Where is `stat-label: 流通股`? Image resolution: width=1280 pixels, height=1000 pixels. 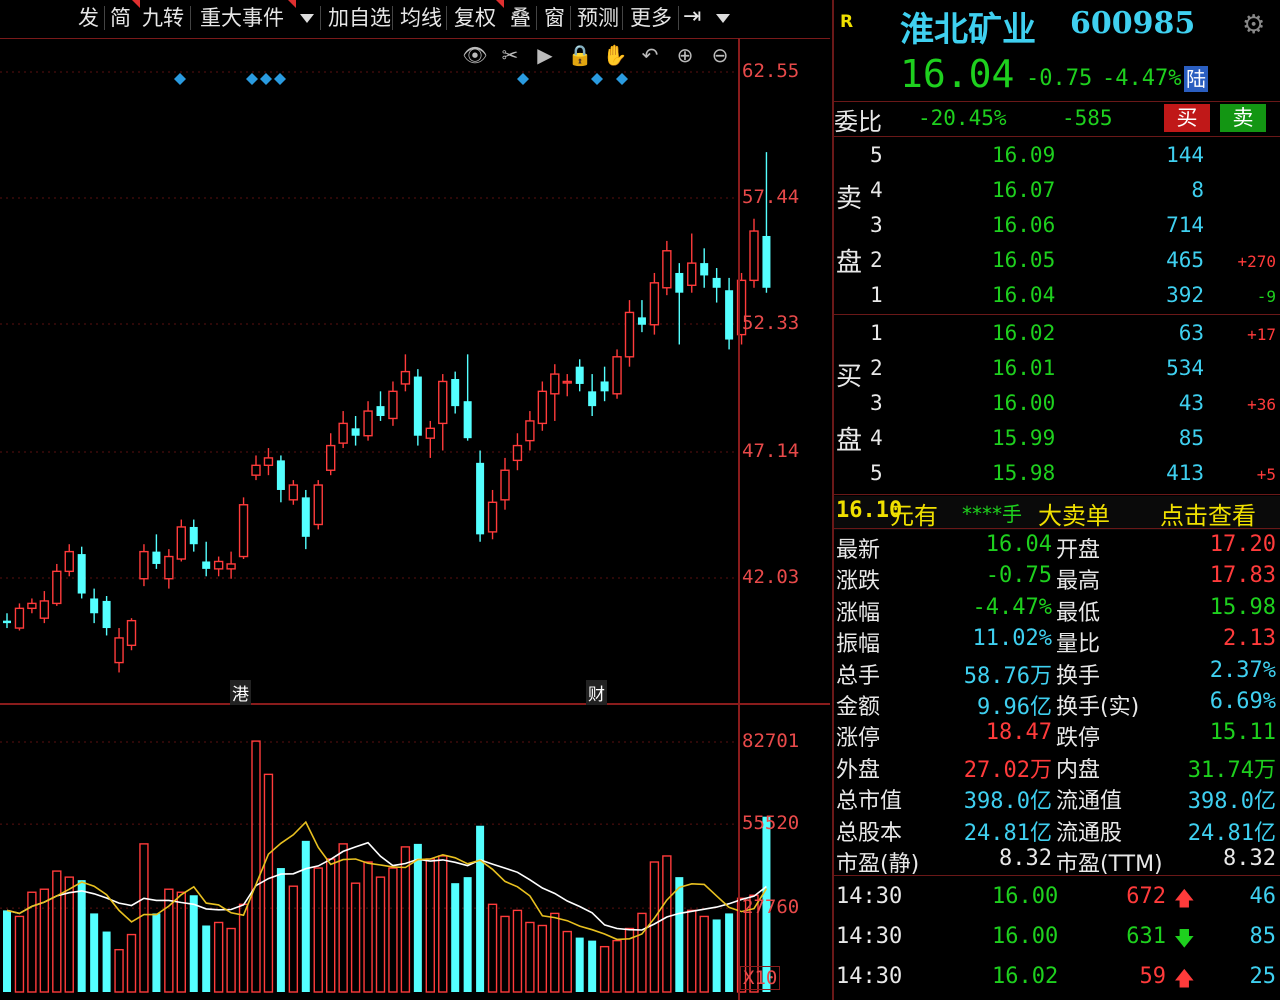 stat-label: 流通股 is located at coordinates (1089, 833).